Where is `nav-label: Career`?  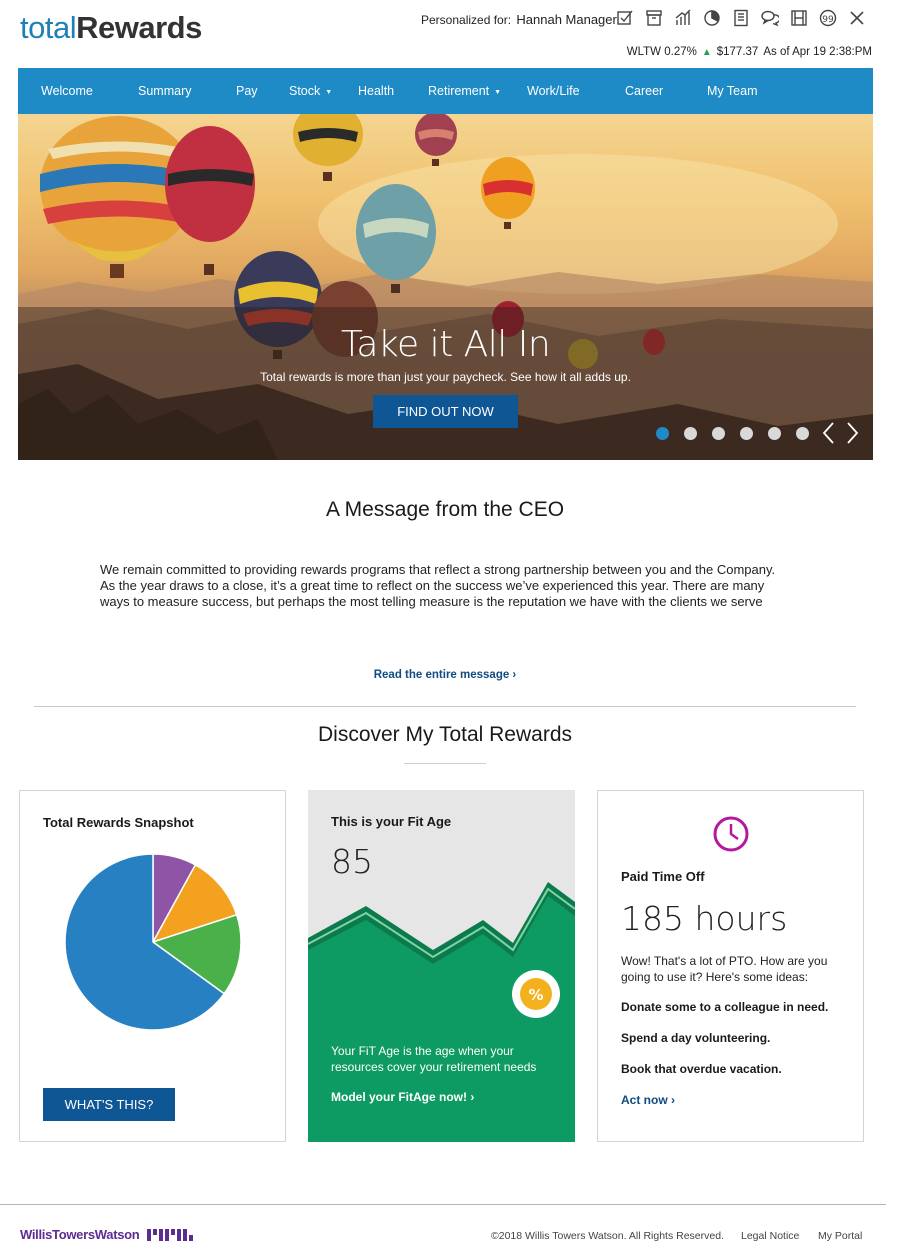
nav-label: Career is located at coordinates (644, 91).